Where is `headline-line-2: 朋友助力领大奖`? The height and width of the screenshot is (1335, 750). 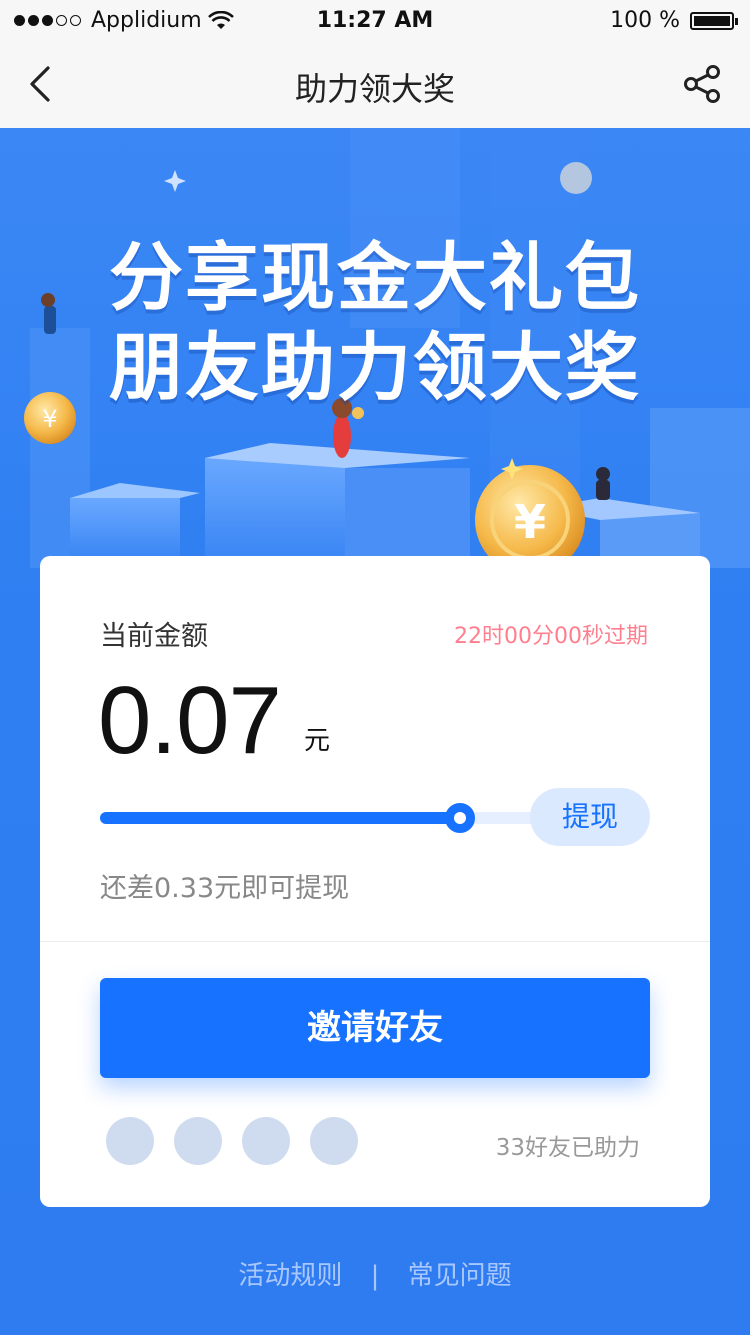 headline-line-2: 朋友助力领大奖 is located at coordinates (375, 368).